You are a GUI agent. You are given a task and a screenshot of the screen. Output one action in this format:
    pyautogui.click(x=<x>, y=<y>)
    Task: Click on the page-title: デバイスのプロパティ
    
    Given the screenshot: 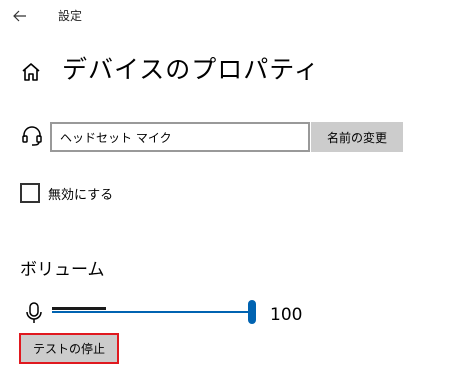 What is the action you would take?
    pyautogui.click(x=191, y=69)
    